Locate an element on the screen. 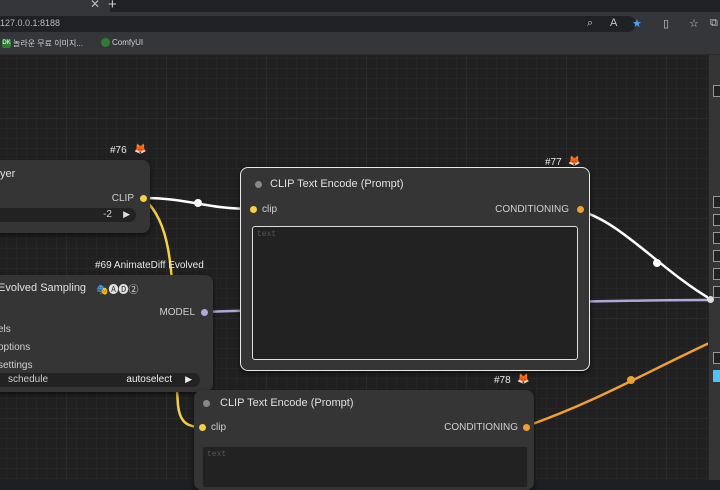  output-label: MODEL is located at coordinates (177, 312).